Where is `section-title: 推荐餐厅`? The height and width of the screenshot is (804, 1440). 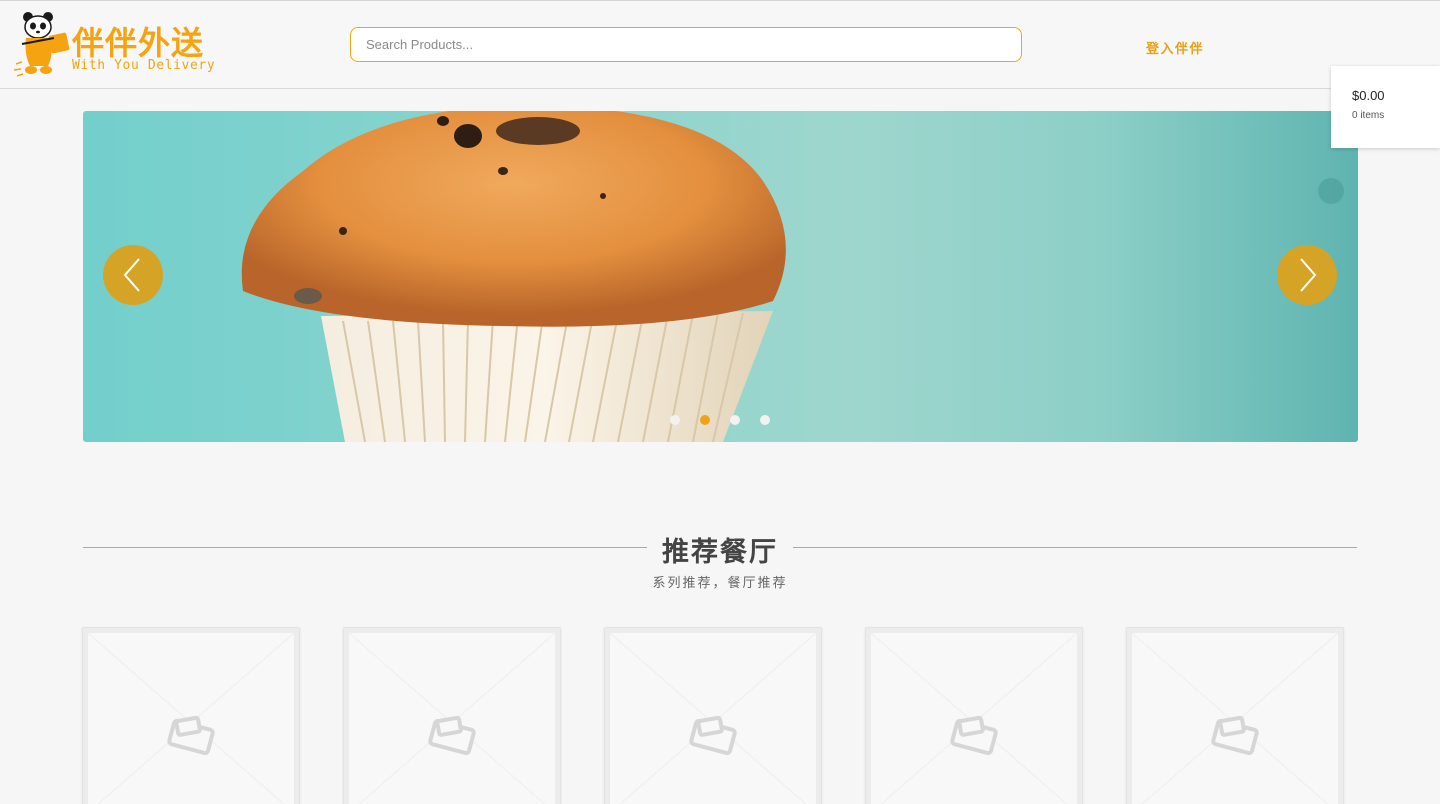
section-title: 推荐餐厅 is located at coordinates (720, 552).